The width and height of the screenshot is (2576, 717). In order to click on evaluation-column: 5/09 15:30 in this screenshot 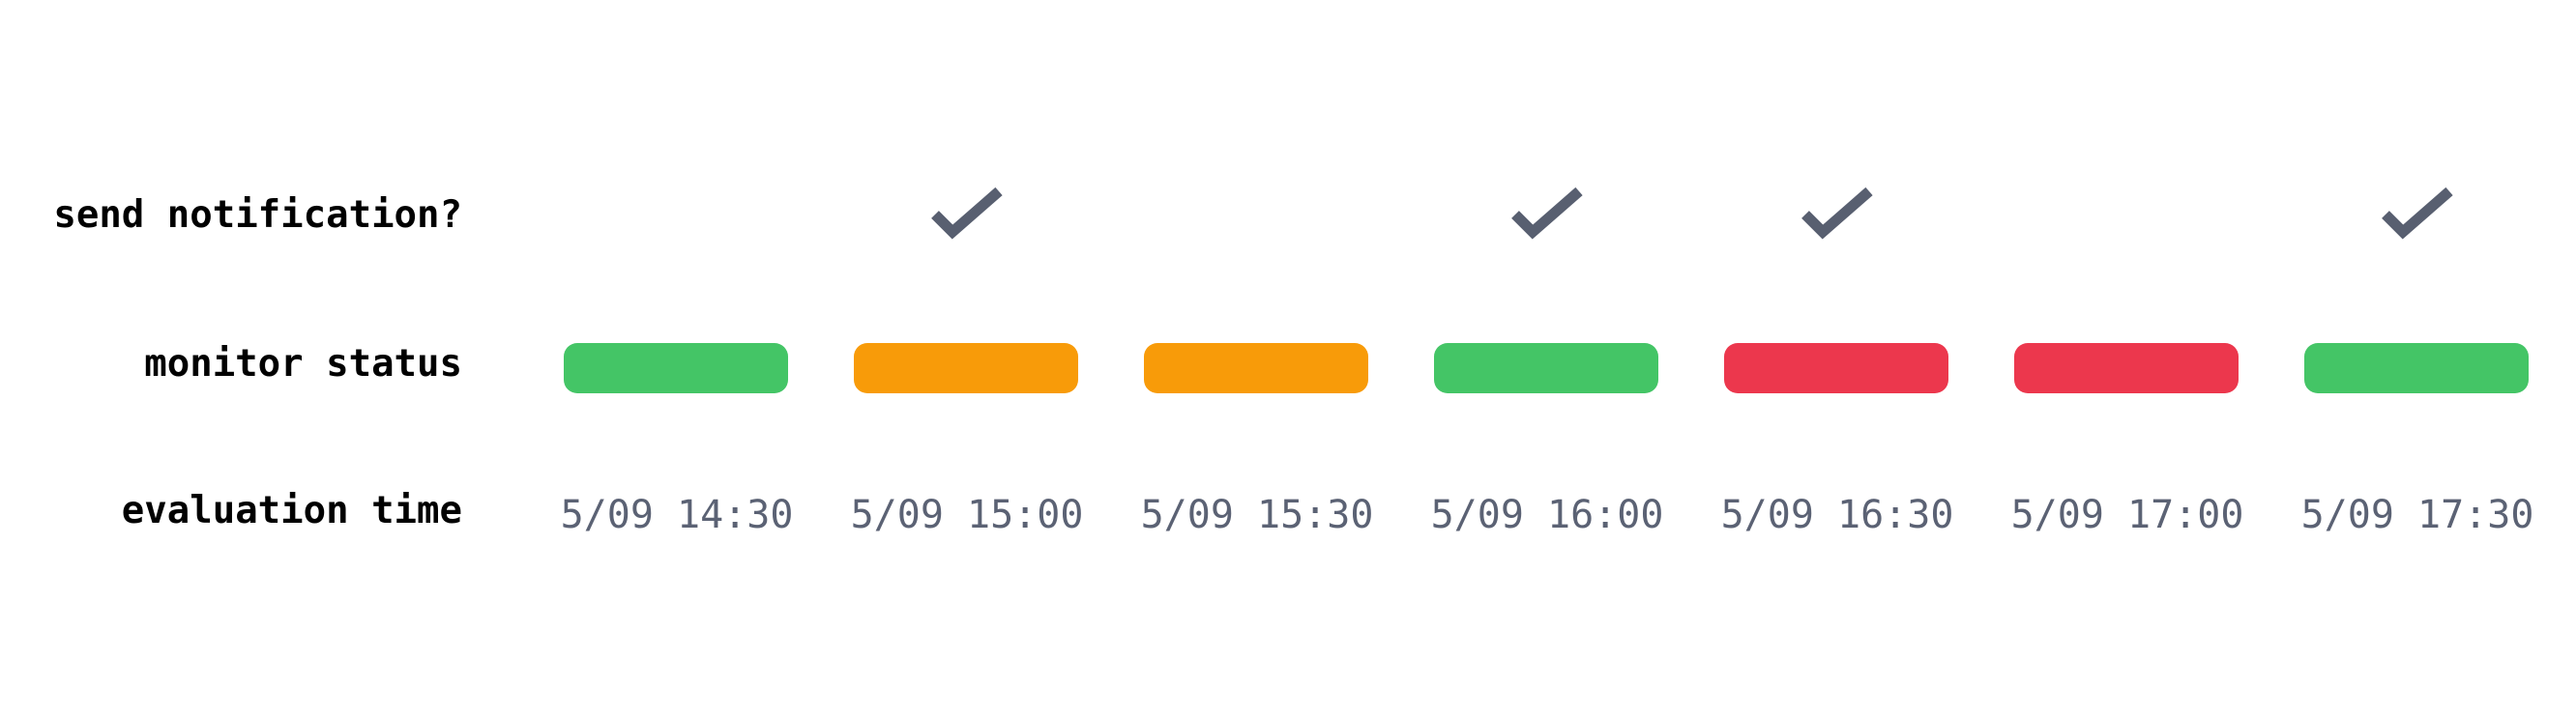, I will do `click(1257, 358)`.